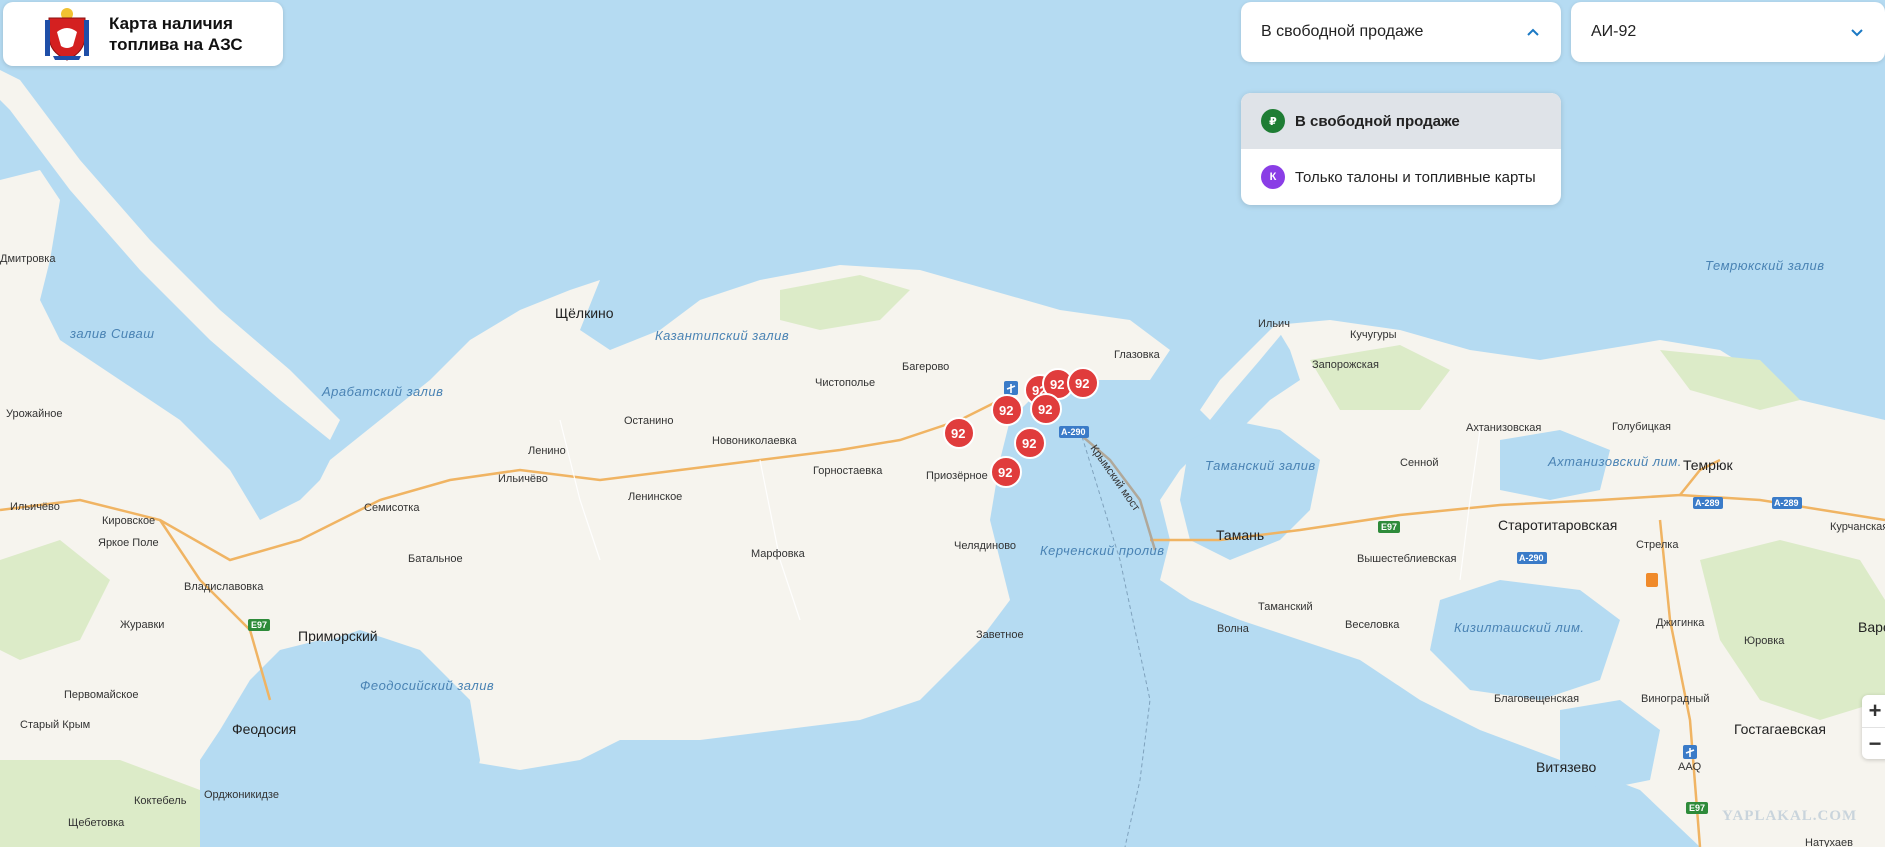 This screenshot has height=847, width=1885. Describe the element at coordinates (435, 559) in the screenshot. I see `label-batalnoe: Батальное` at that location.